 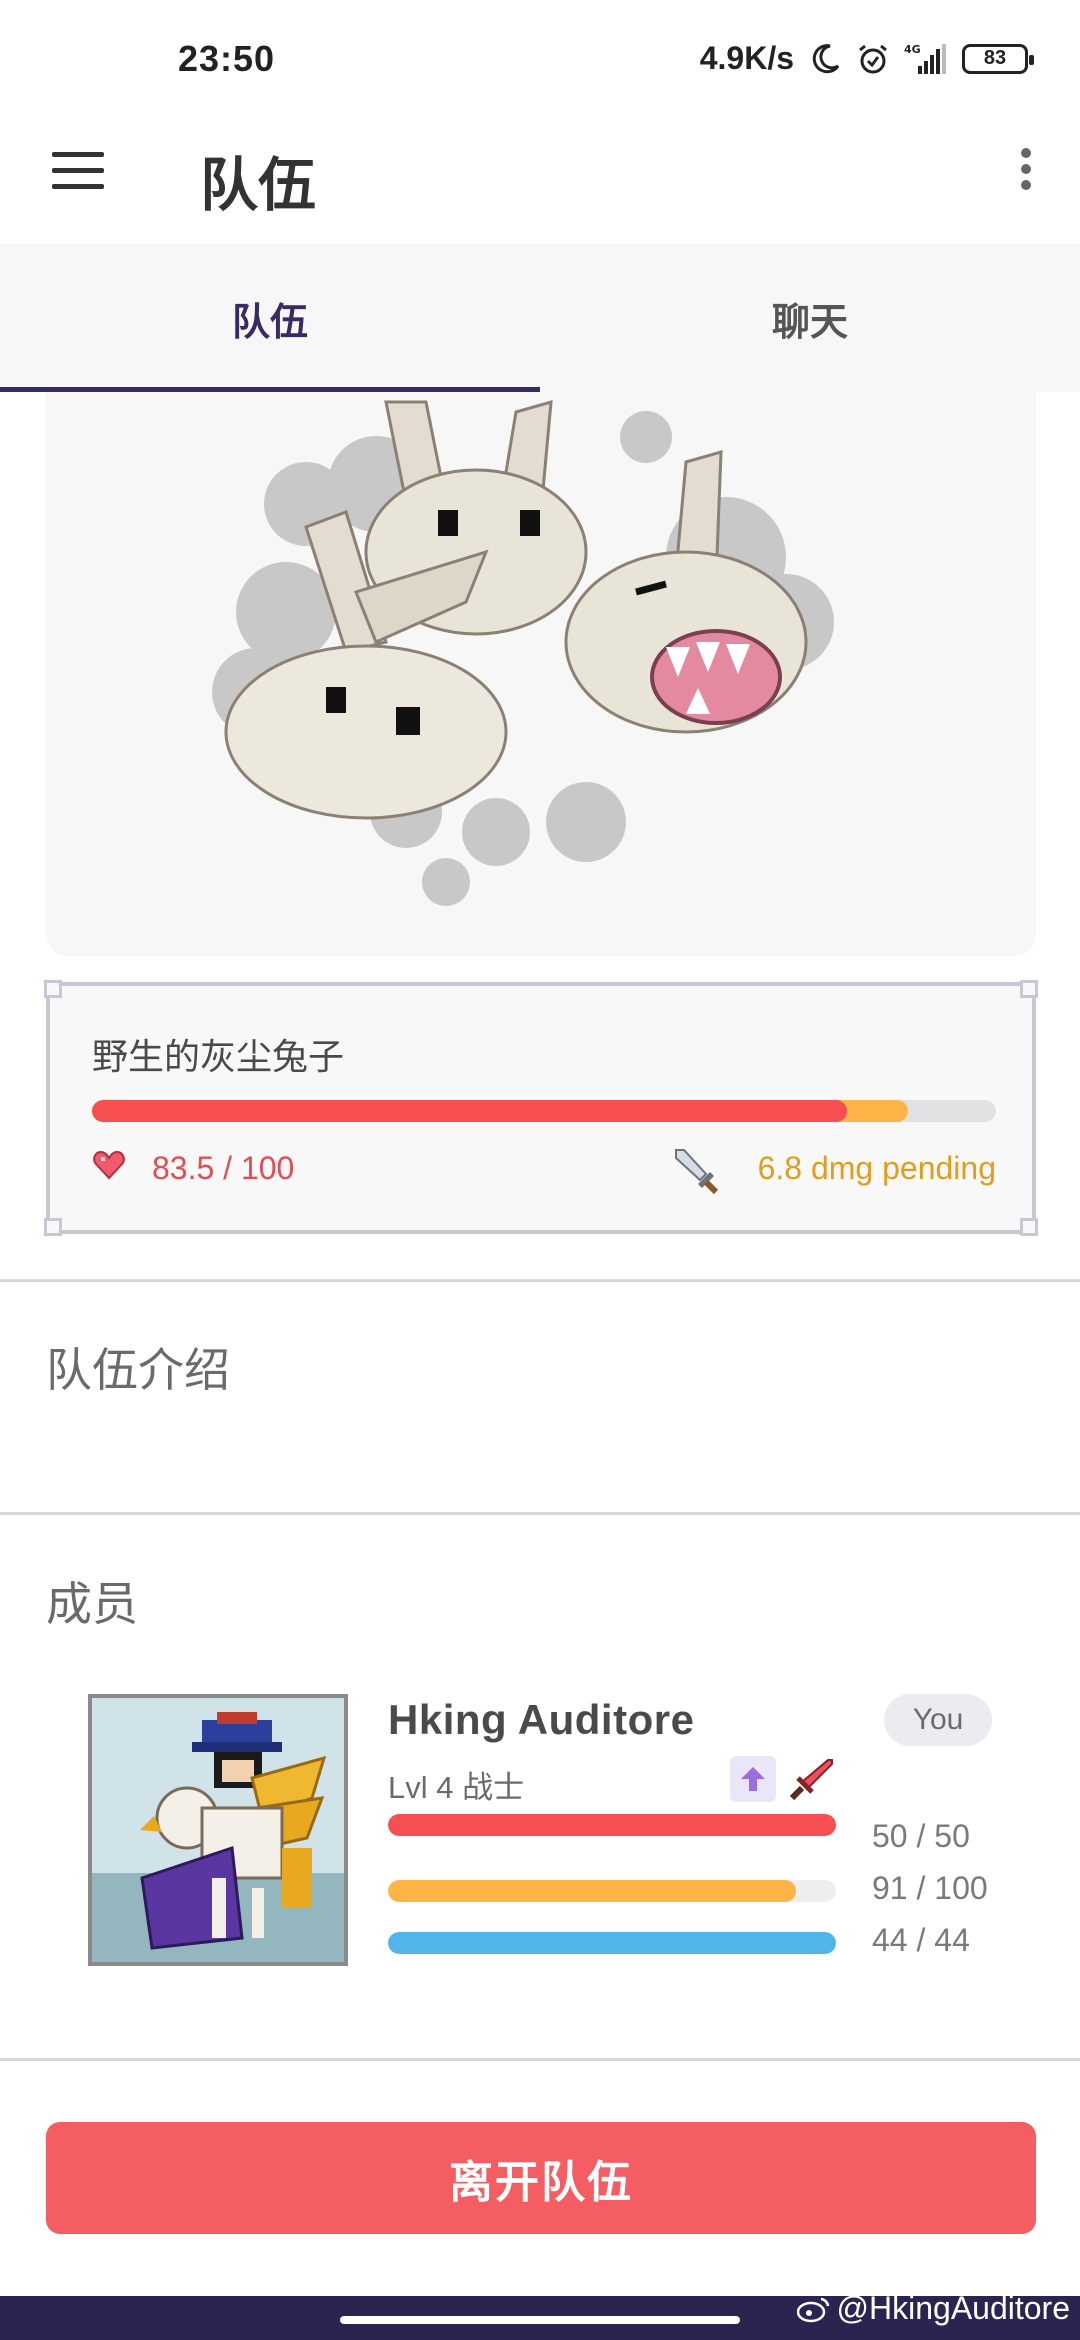 I want to click on more-options-icon, so click(x=1026, y=172).